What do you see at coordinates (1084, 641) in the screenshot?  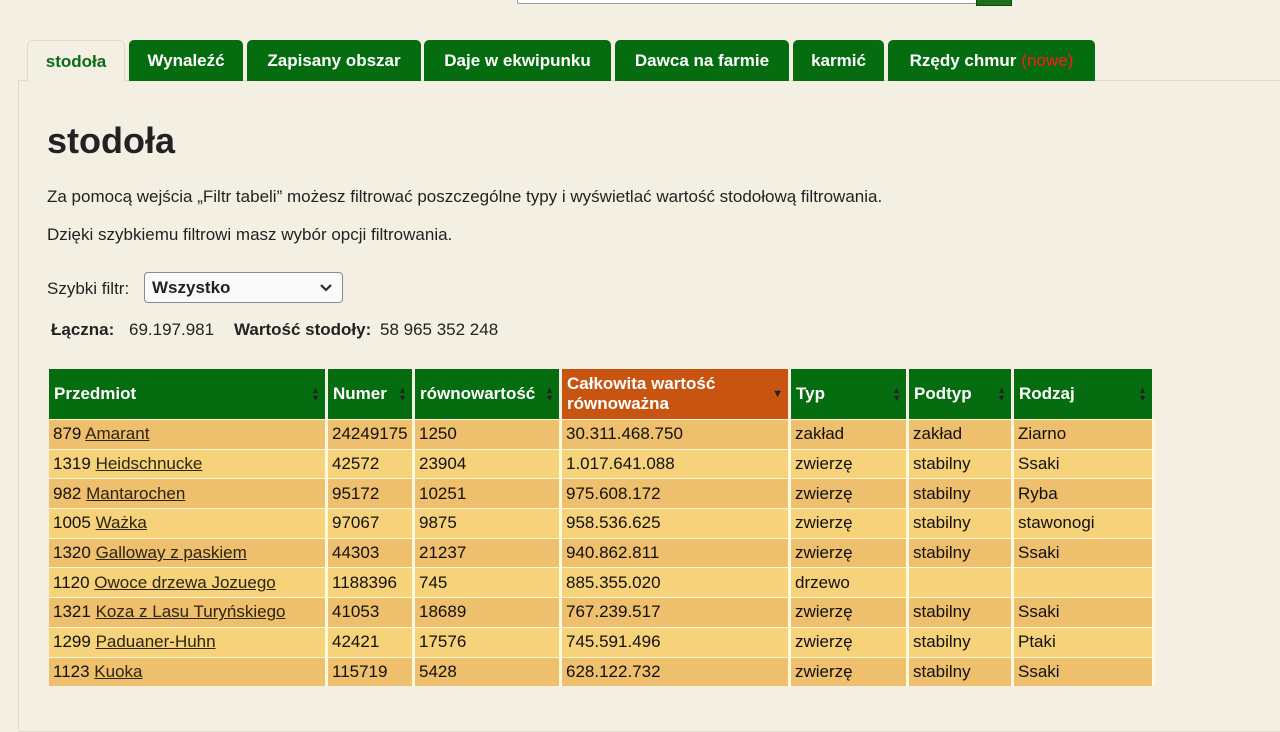 I see `cell-rodzaj: Ptaki` at bounding box center [1084, 641].